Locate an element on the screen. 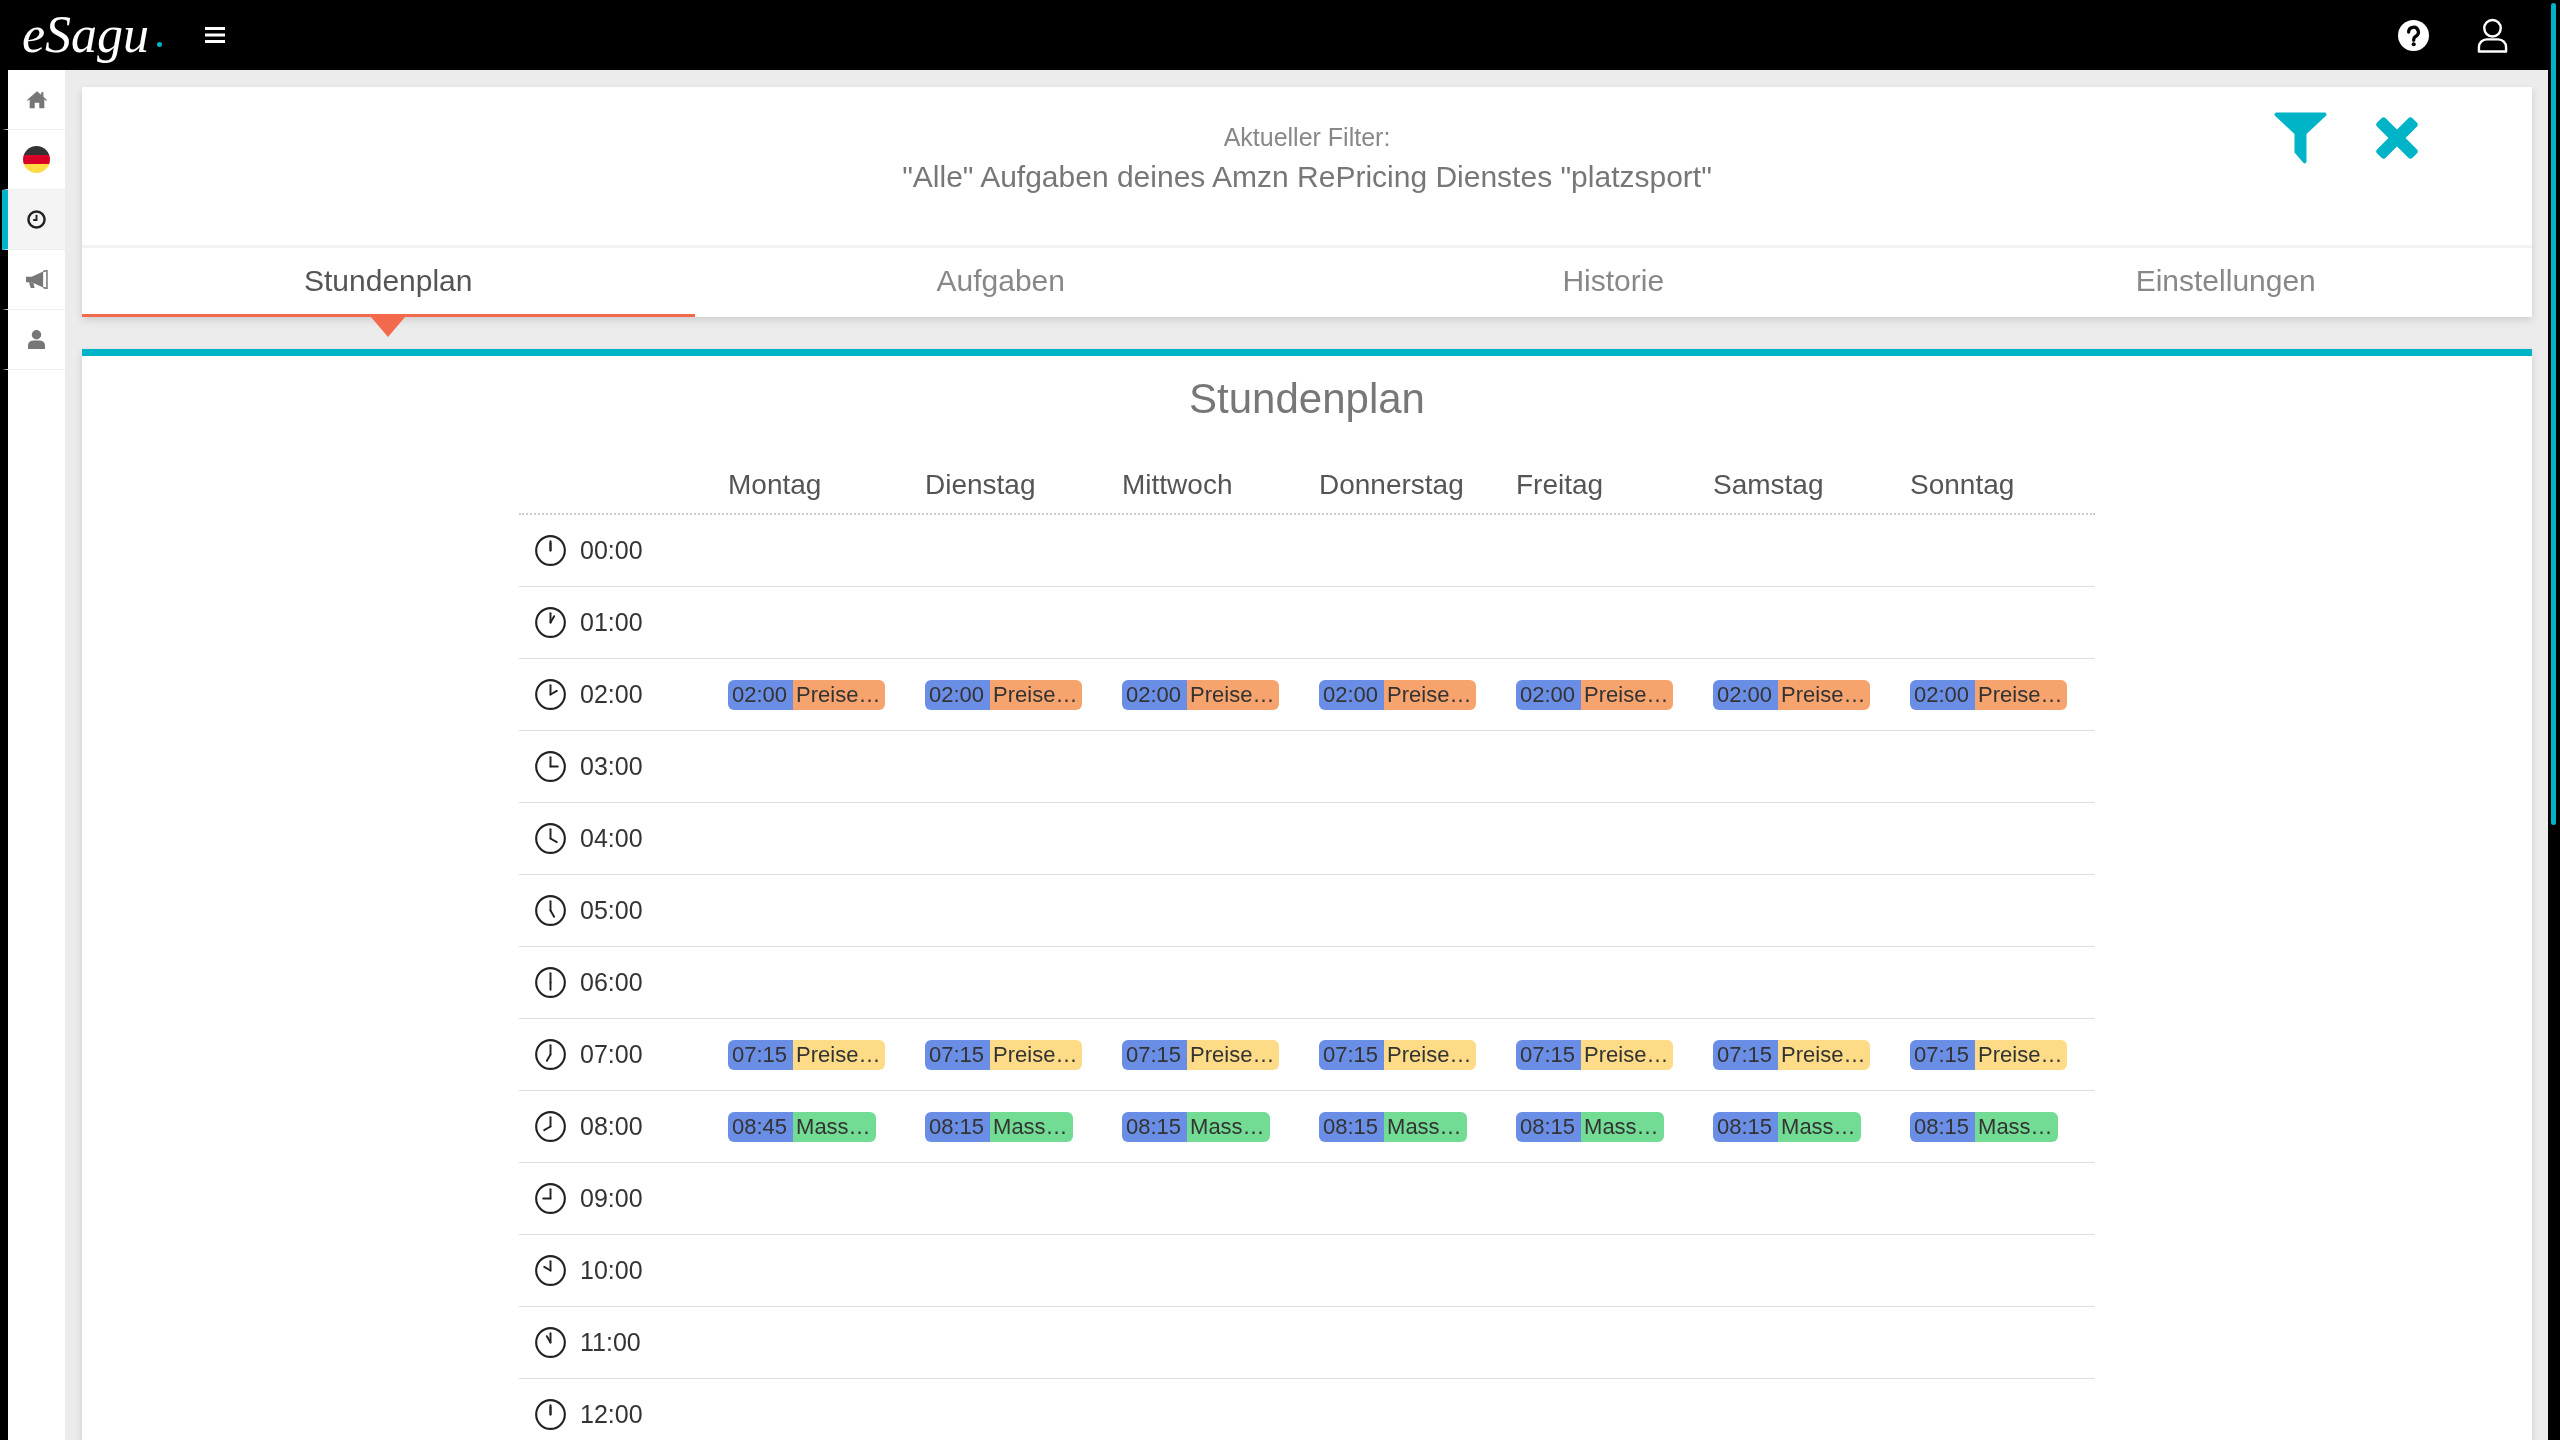 The width and height of the screenshot is (2560, 1440). account-icon is located at coordinates (2492, 35).